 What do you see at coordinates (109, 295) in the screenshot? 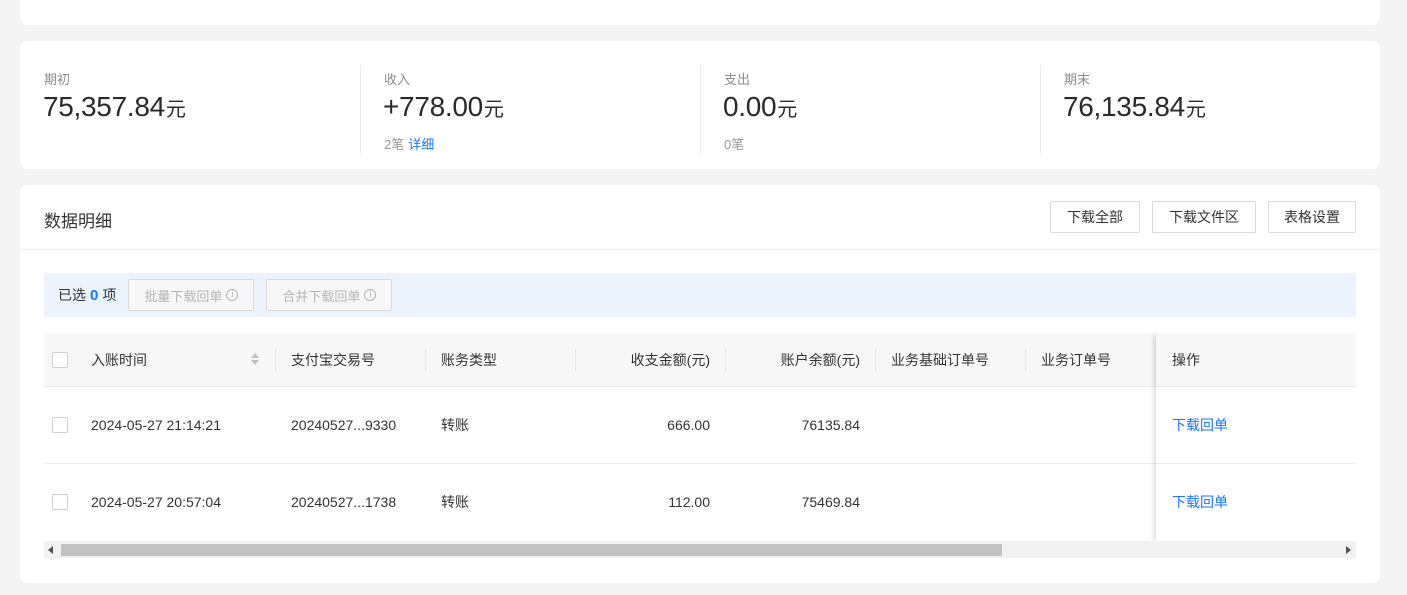
I see `selection-suffix: 项` at bounding box center [109, 295].